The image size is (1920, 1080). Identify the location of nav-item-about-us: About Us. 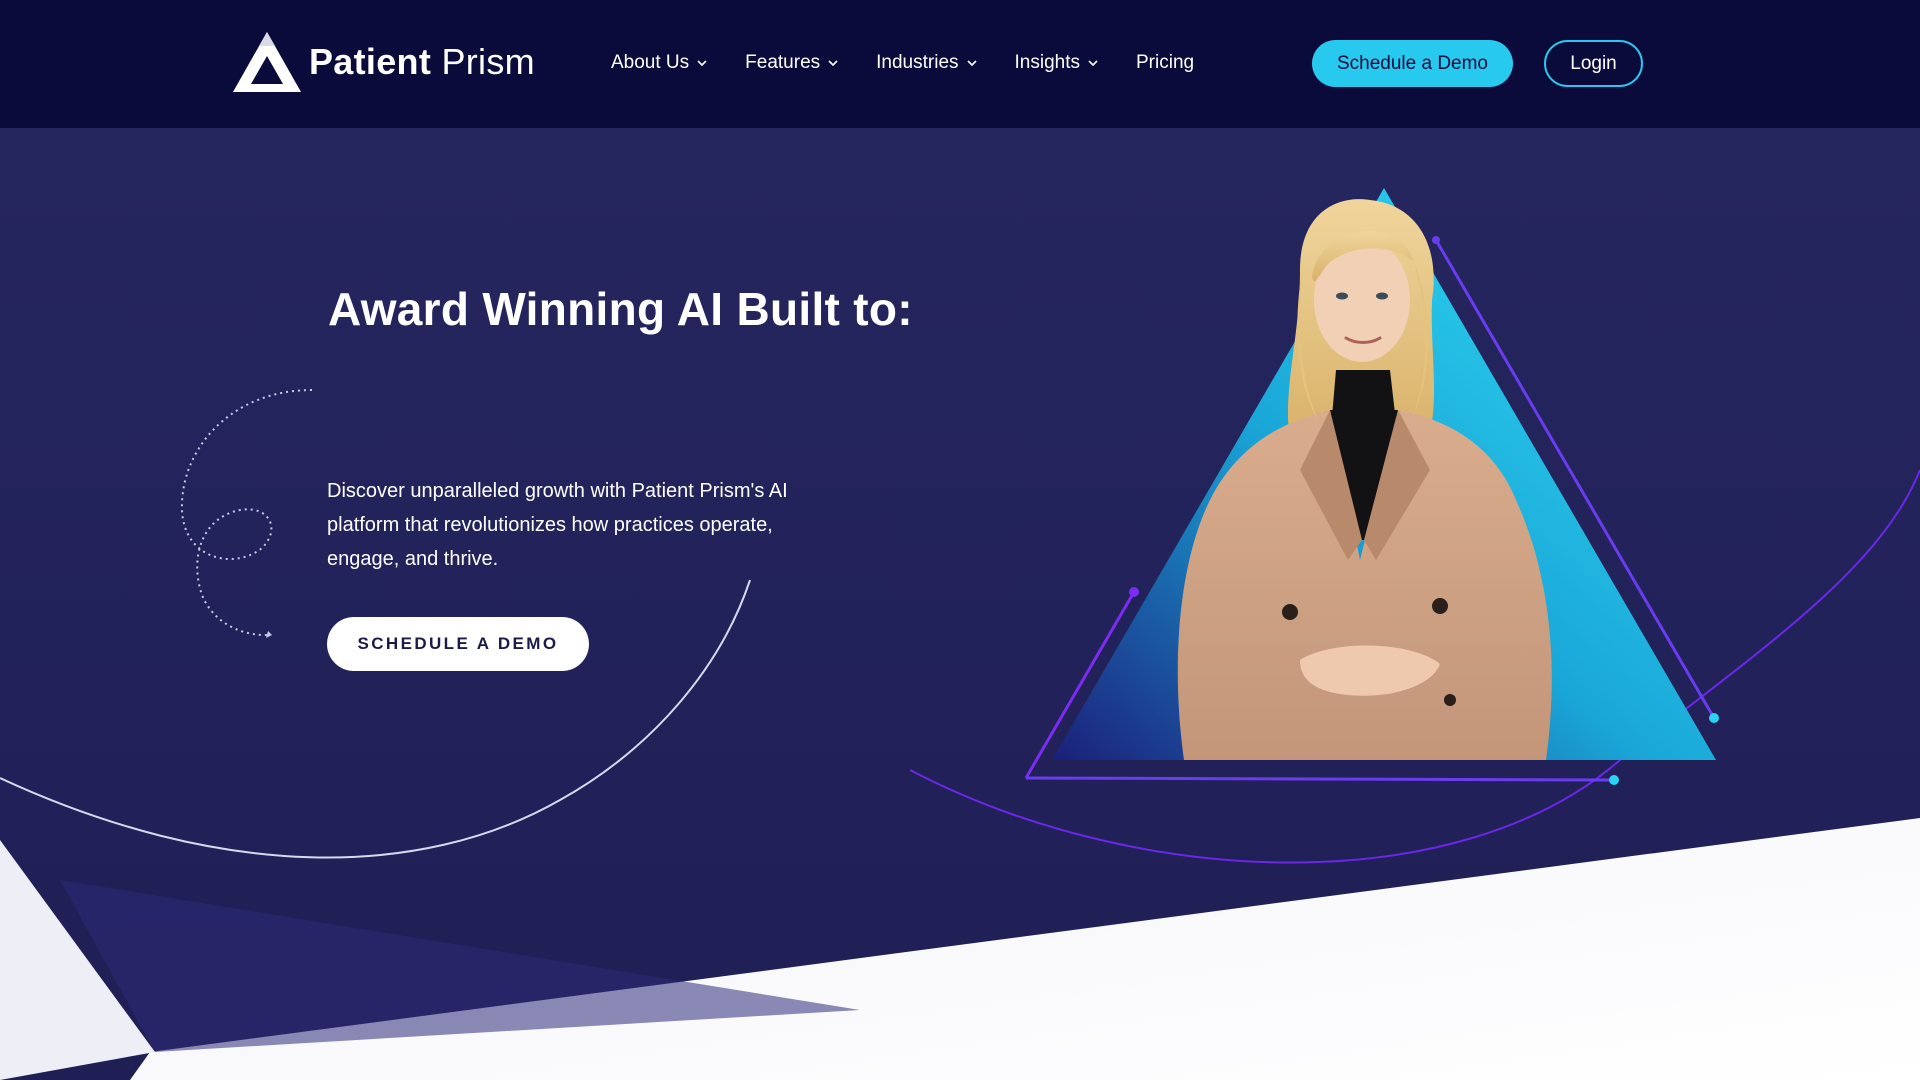
(660, 63).